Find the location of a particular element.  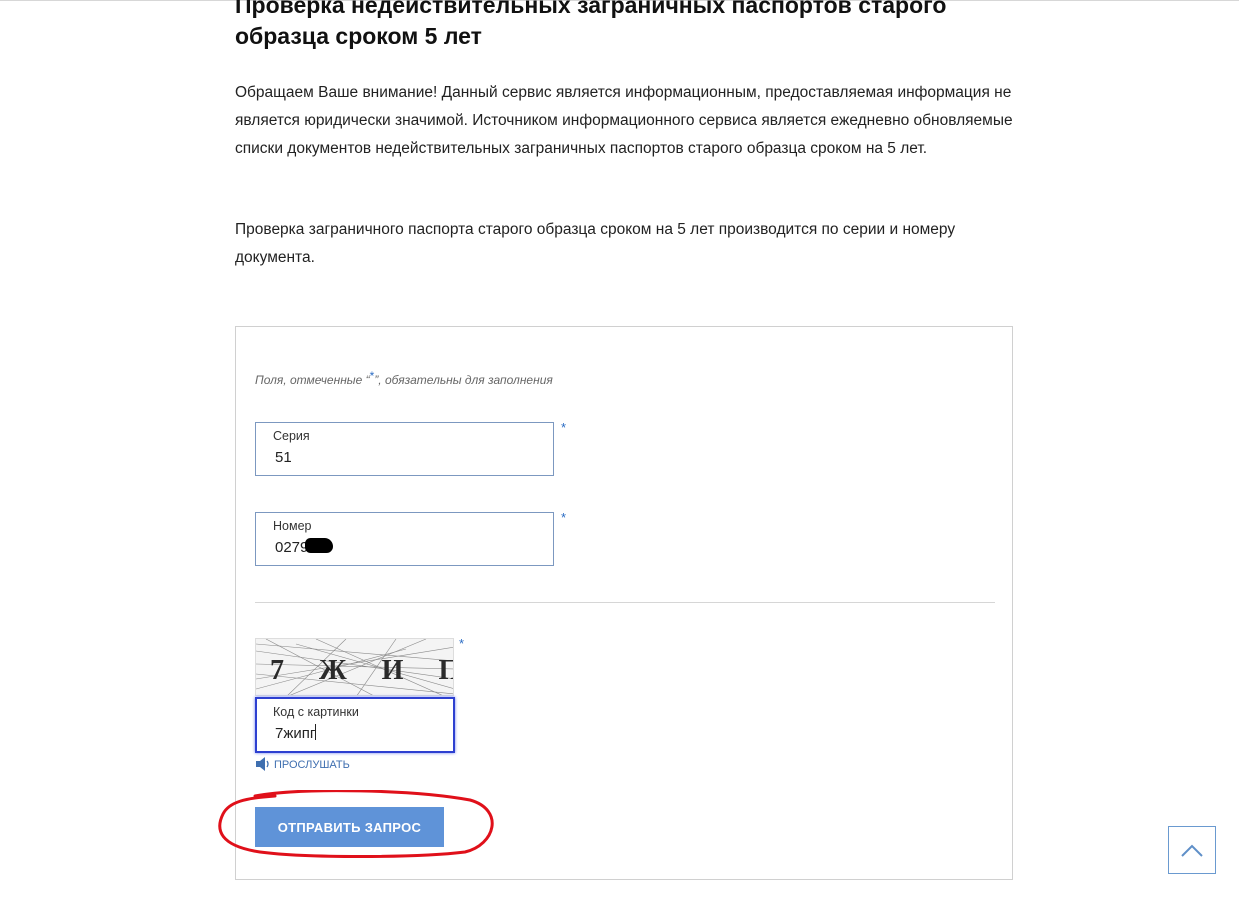

page-title-line2: образца сроком 5 лет is located at coordinates (358, 36).